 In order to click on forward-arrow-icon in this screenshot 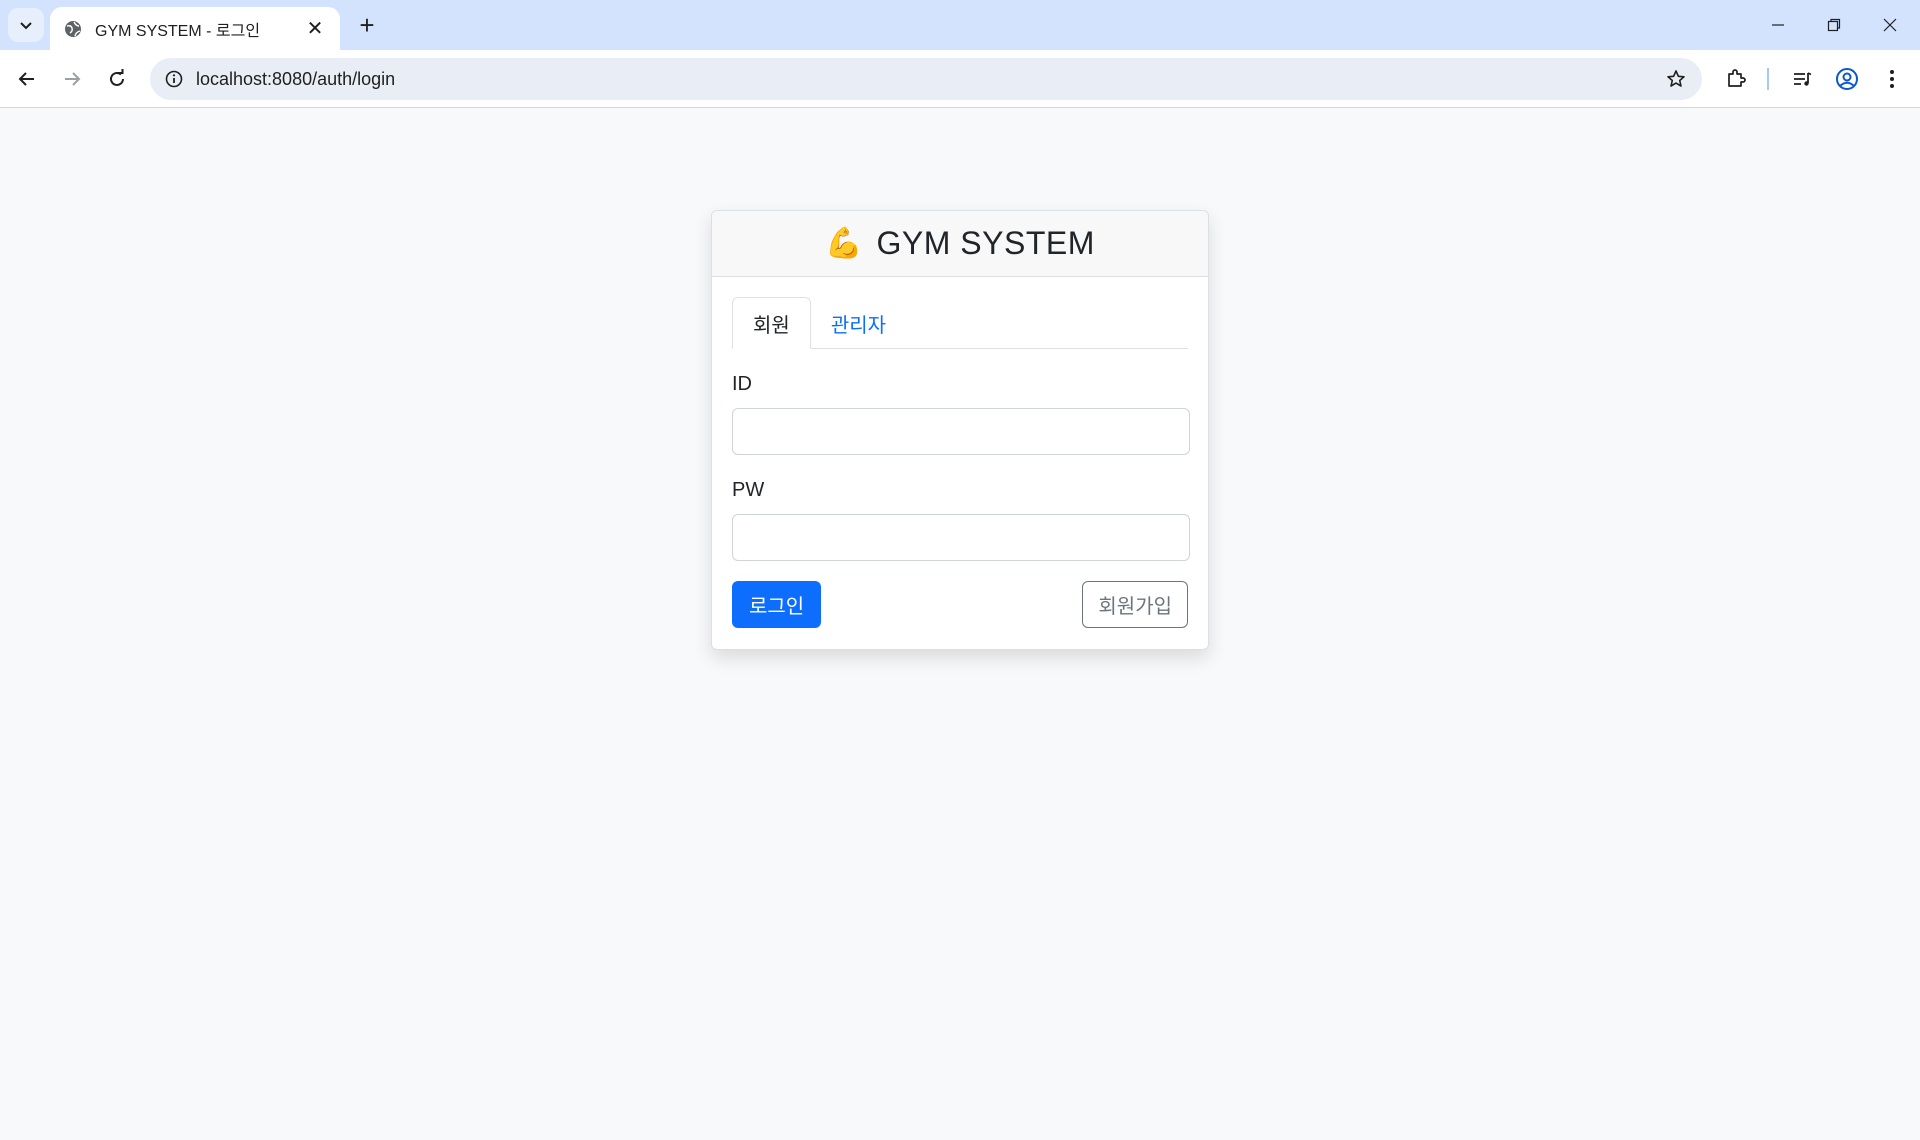, I will do `click(73, 79)`.